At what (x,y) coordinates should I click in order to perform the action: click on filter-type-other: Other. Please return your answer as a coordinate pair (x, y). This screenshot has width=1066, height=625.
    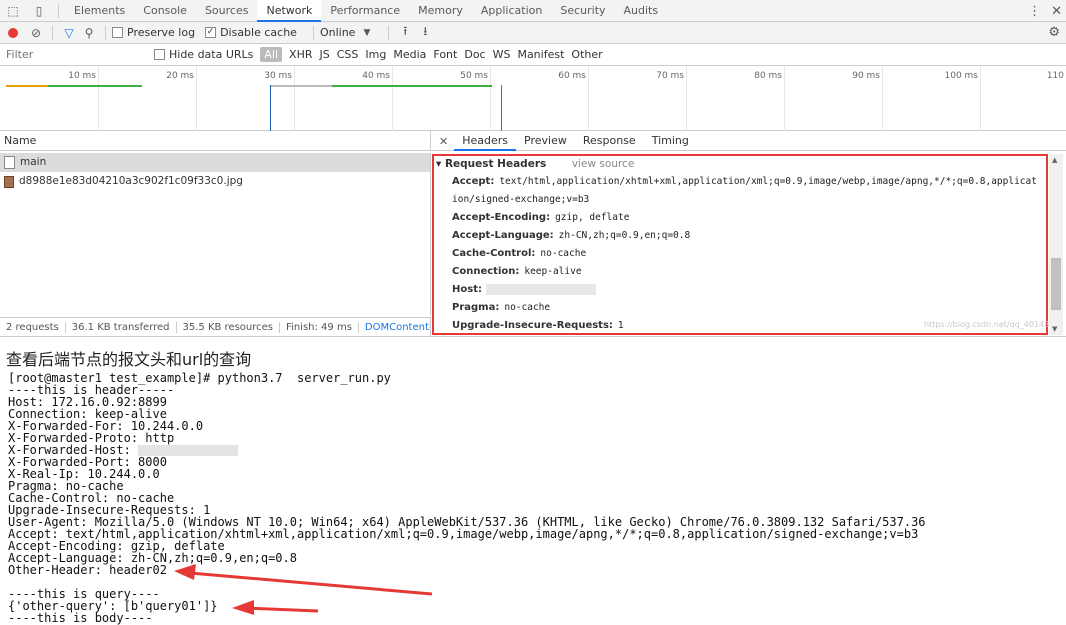
    Looking at the image, I should click on (586, 54).